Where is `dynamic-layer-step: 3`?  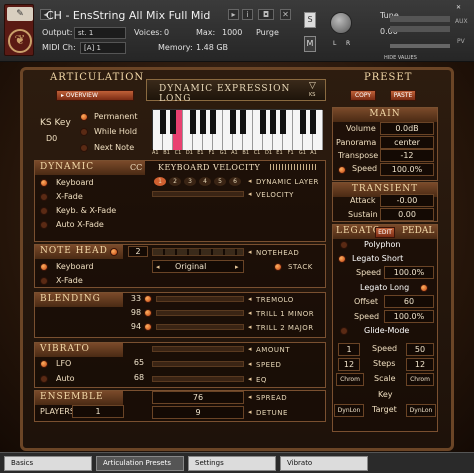 dynamic-layer-step: 3 is located at coordinates (190, 181).